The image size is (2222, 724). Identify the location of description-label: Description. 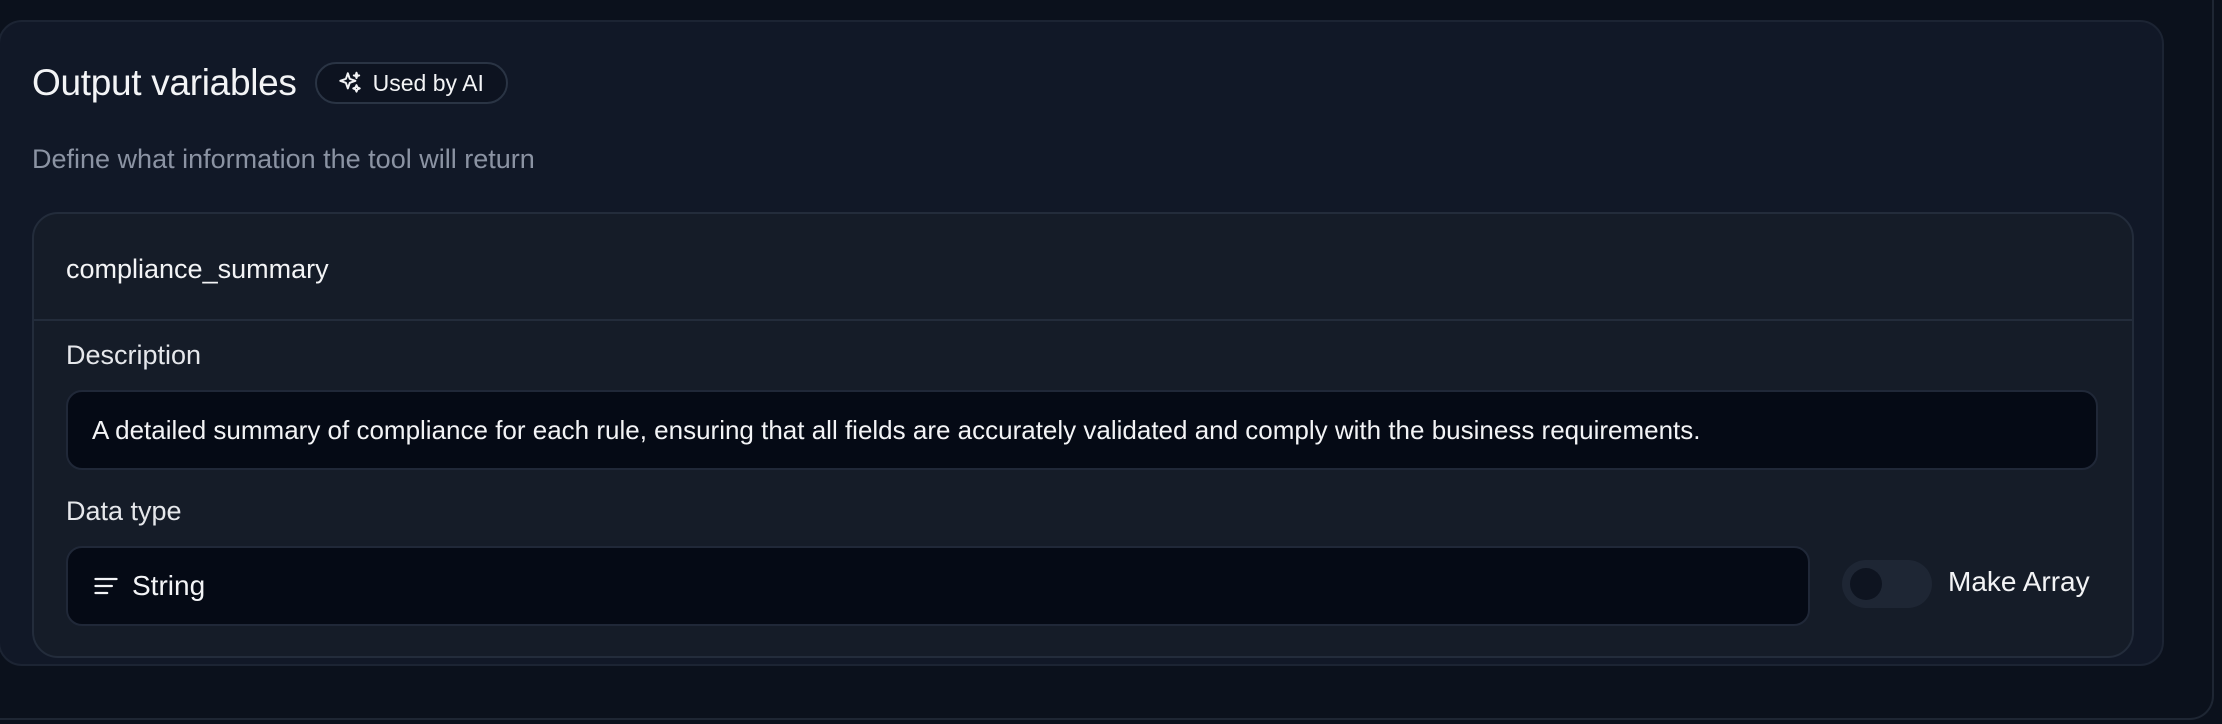
(134, 355).